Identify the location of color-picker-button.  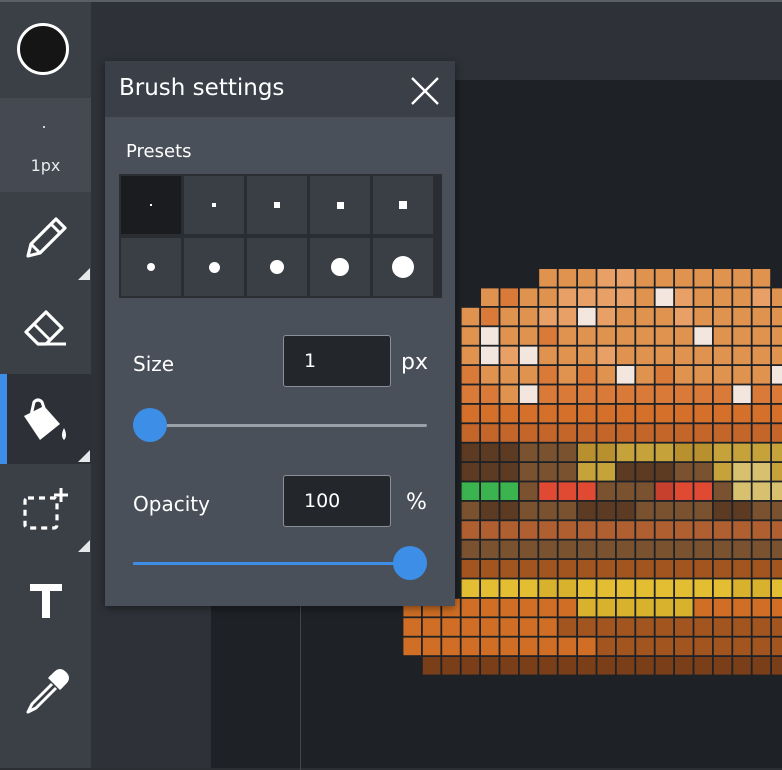
(45, 50).